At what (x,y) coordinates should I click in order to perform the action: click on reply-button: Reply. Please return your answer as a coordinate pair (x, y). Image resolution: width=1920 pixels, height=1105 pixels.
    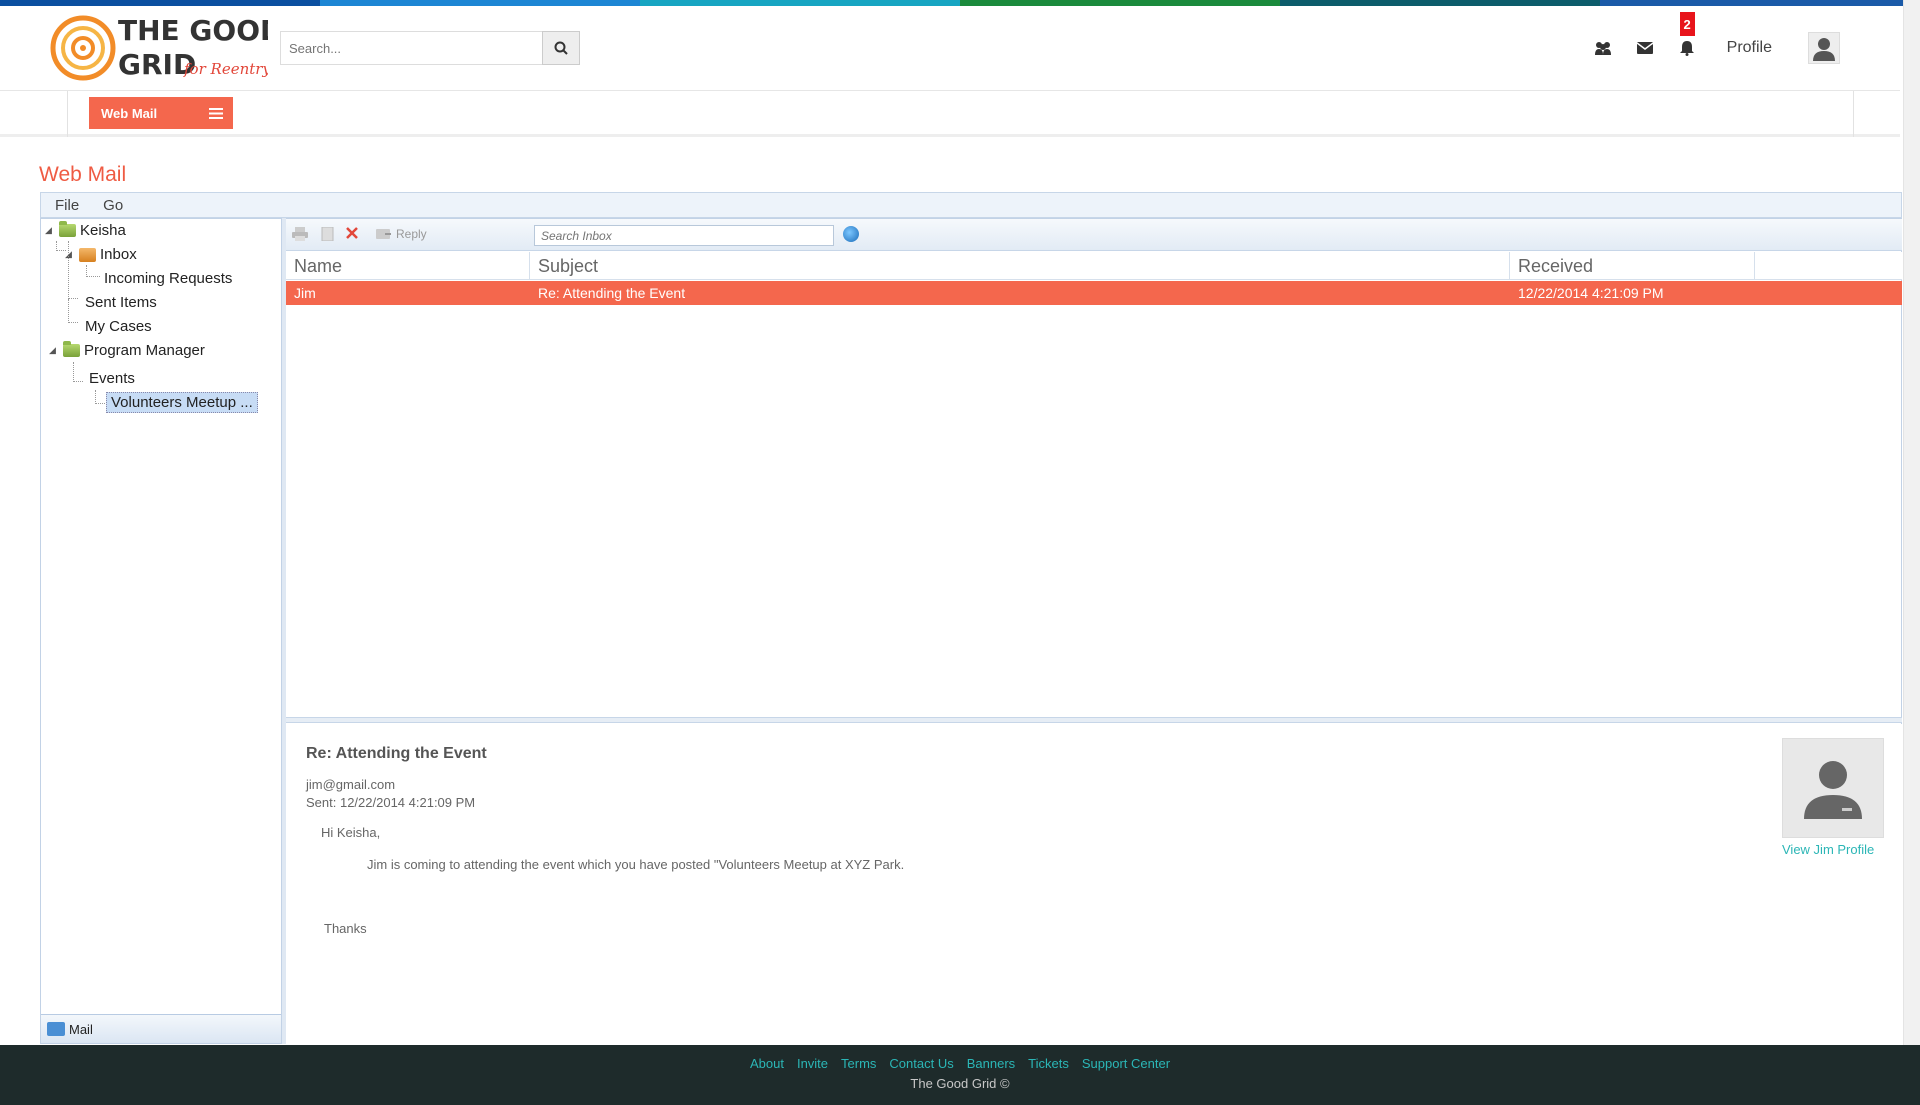
    Looking at the image, I should click on (401, 234).